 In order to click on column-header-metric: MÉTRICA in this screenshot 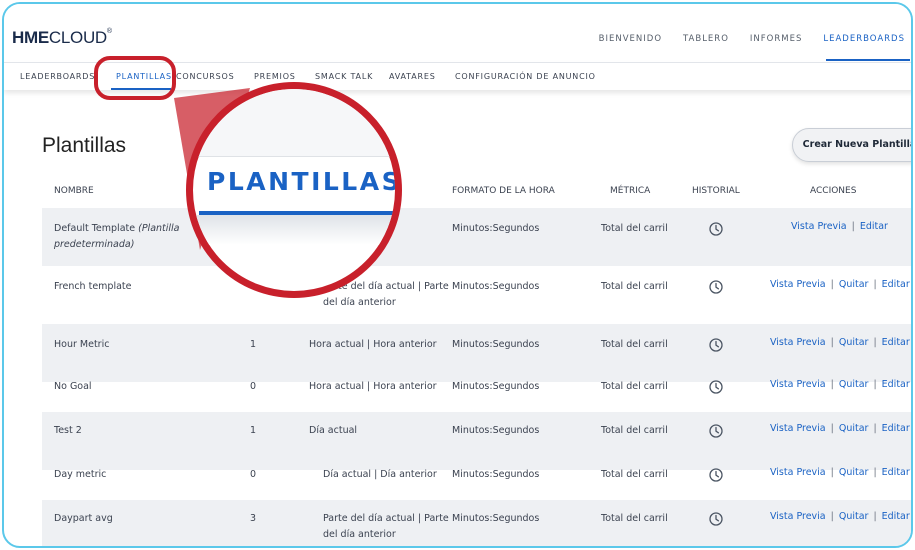, I will do `click(630, 191)`.